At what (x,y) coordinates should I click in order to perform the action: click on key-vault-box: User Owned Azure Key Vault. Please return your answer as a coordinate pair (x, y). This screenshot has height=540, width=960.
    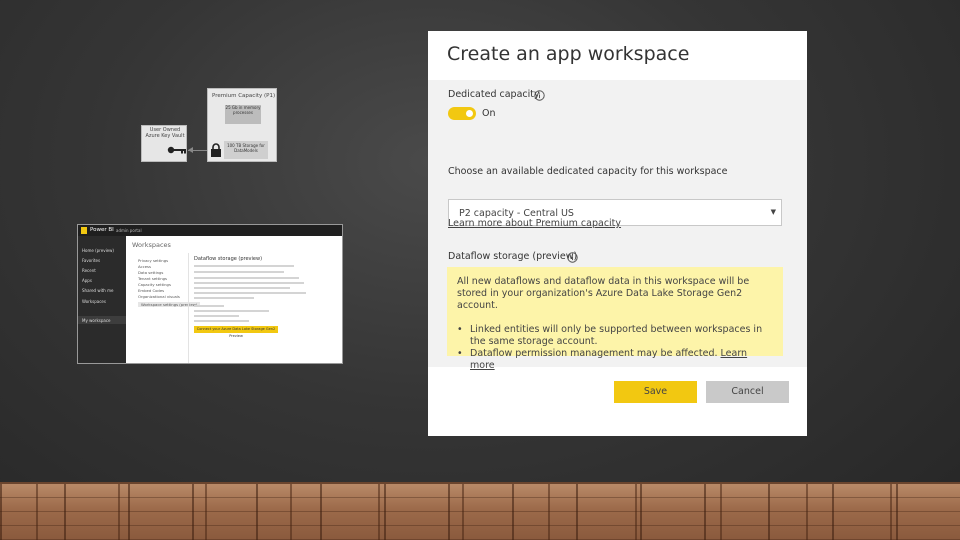
    Looking at the image, I should click on (164, 143).